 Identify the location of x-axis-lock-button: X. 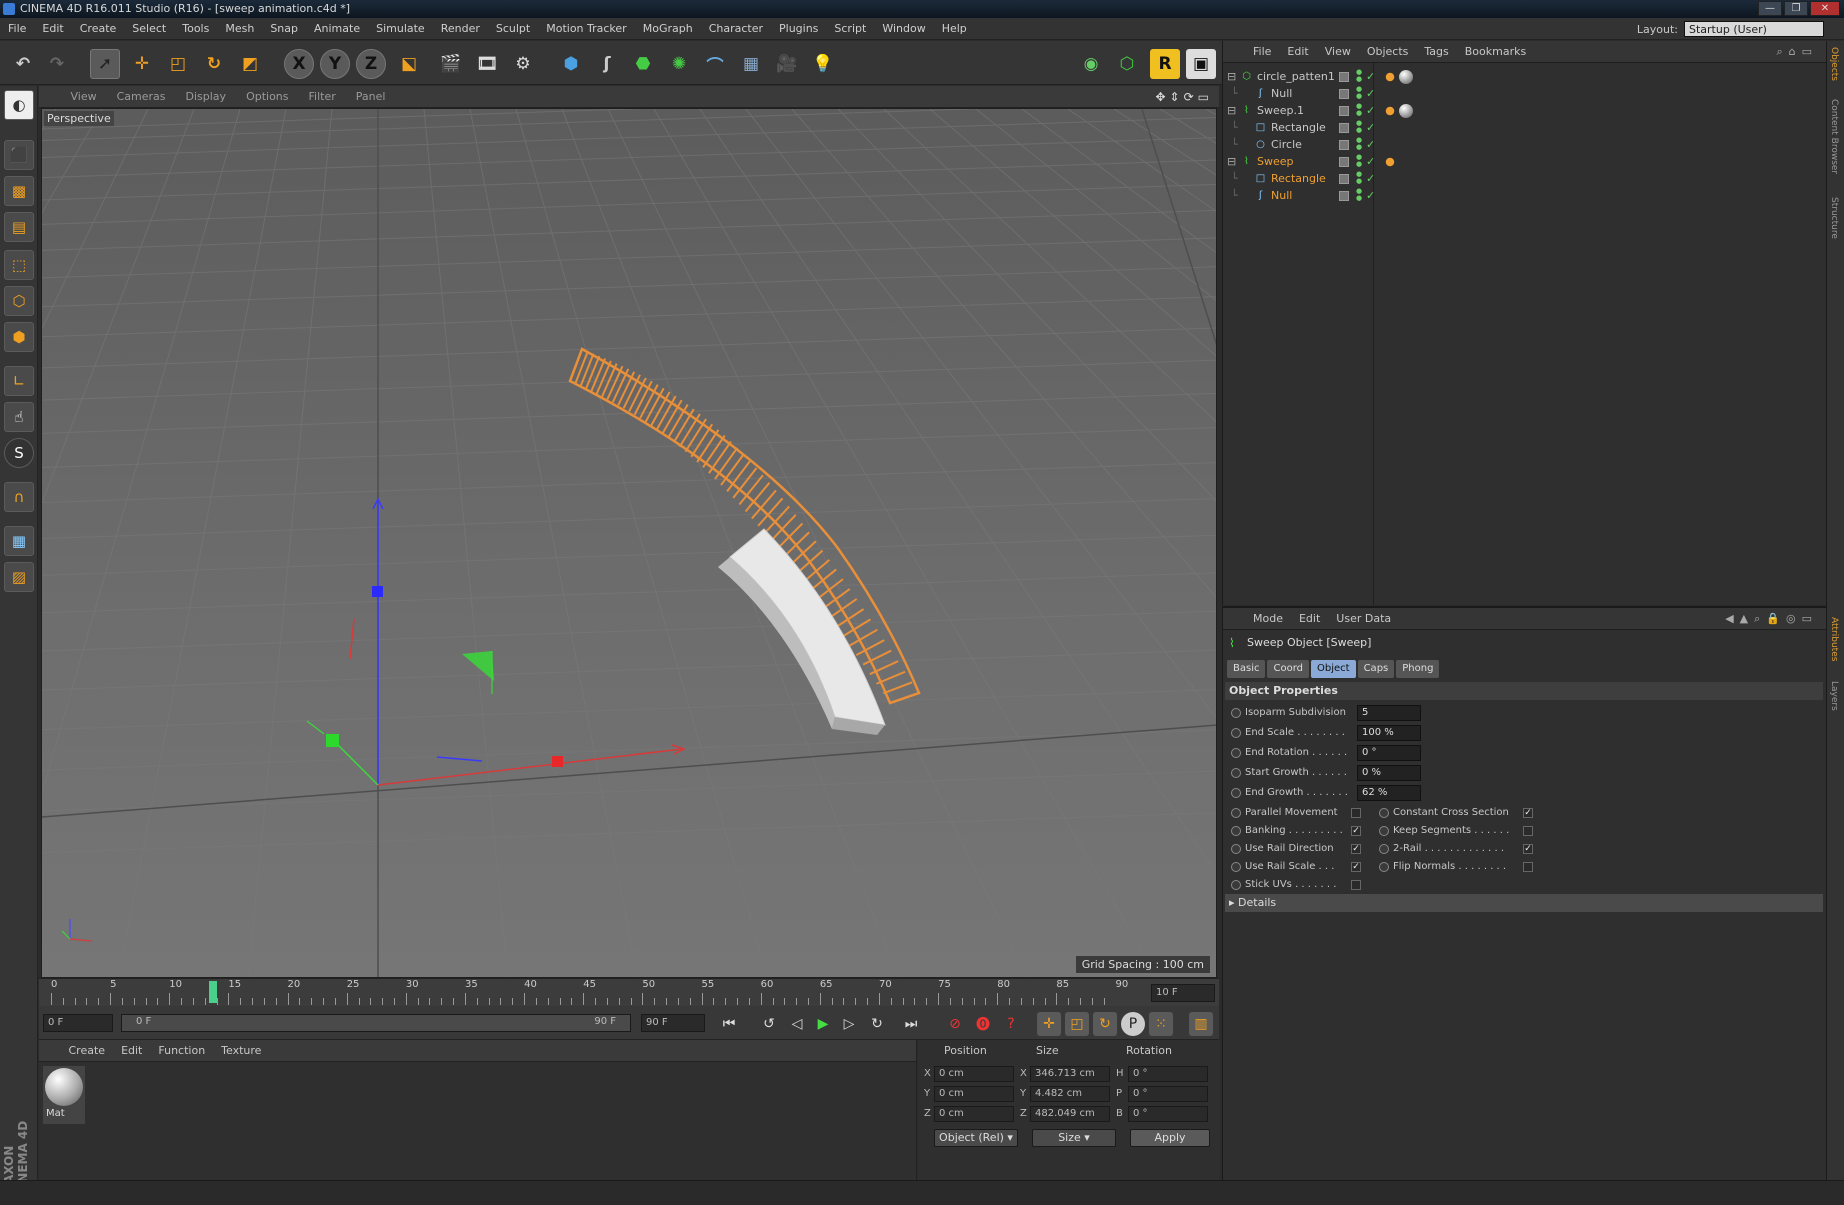
(299, 64).